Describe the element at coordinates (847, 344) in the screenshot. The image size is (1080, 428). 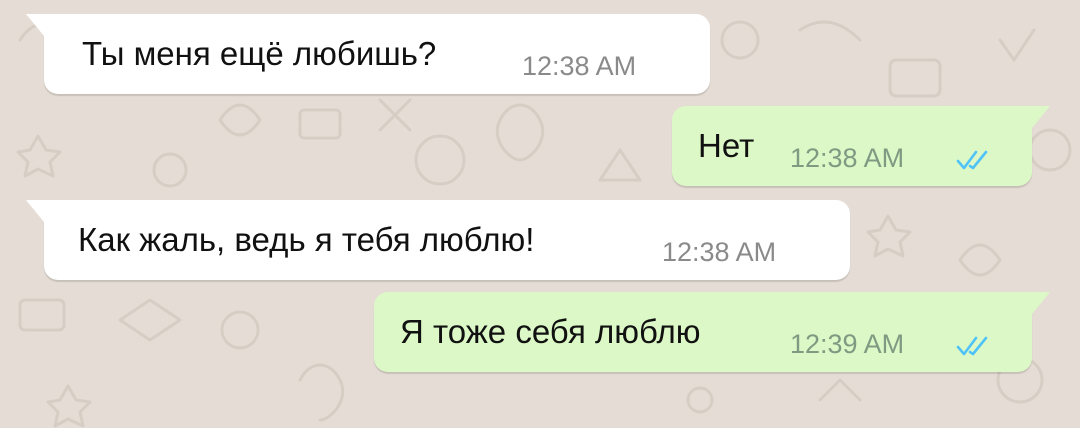
I see `message-time: 12:39 AM` at that location.